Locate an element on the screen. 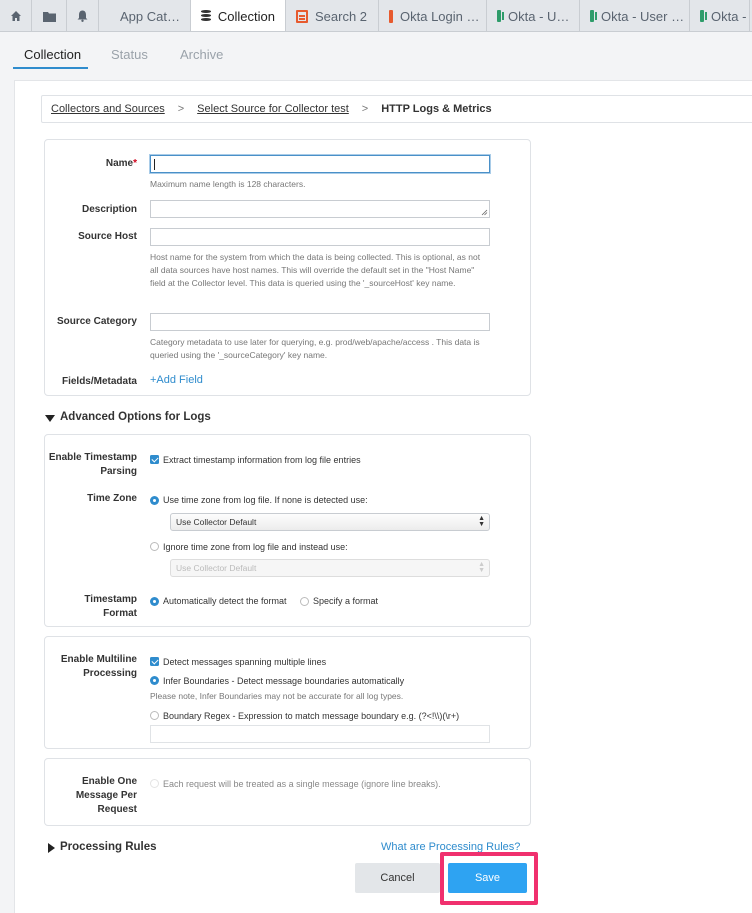 This screenshot has height=913, width=752. boundary-regex-input is located at coordinates (320, 734).